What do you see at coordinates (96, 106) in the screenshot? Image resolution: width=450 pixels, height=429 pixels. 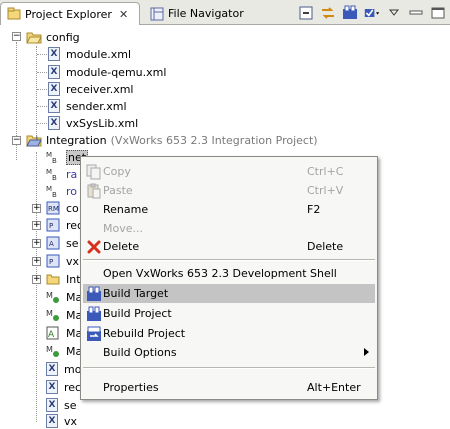 I see `tree-item-label: sender.xml` at bounding box center [96, 106].